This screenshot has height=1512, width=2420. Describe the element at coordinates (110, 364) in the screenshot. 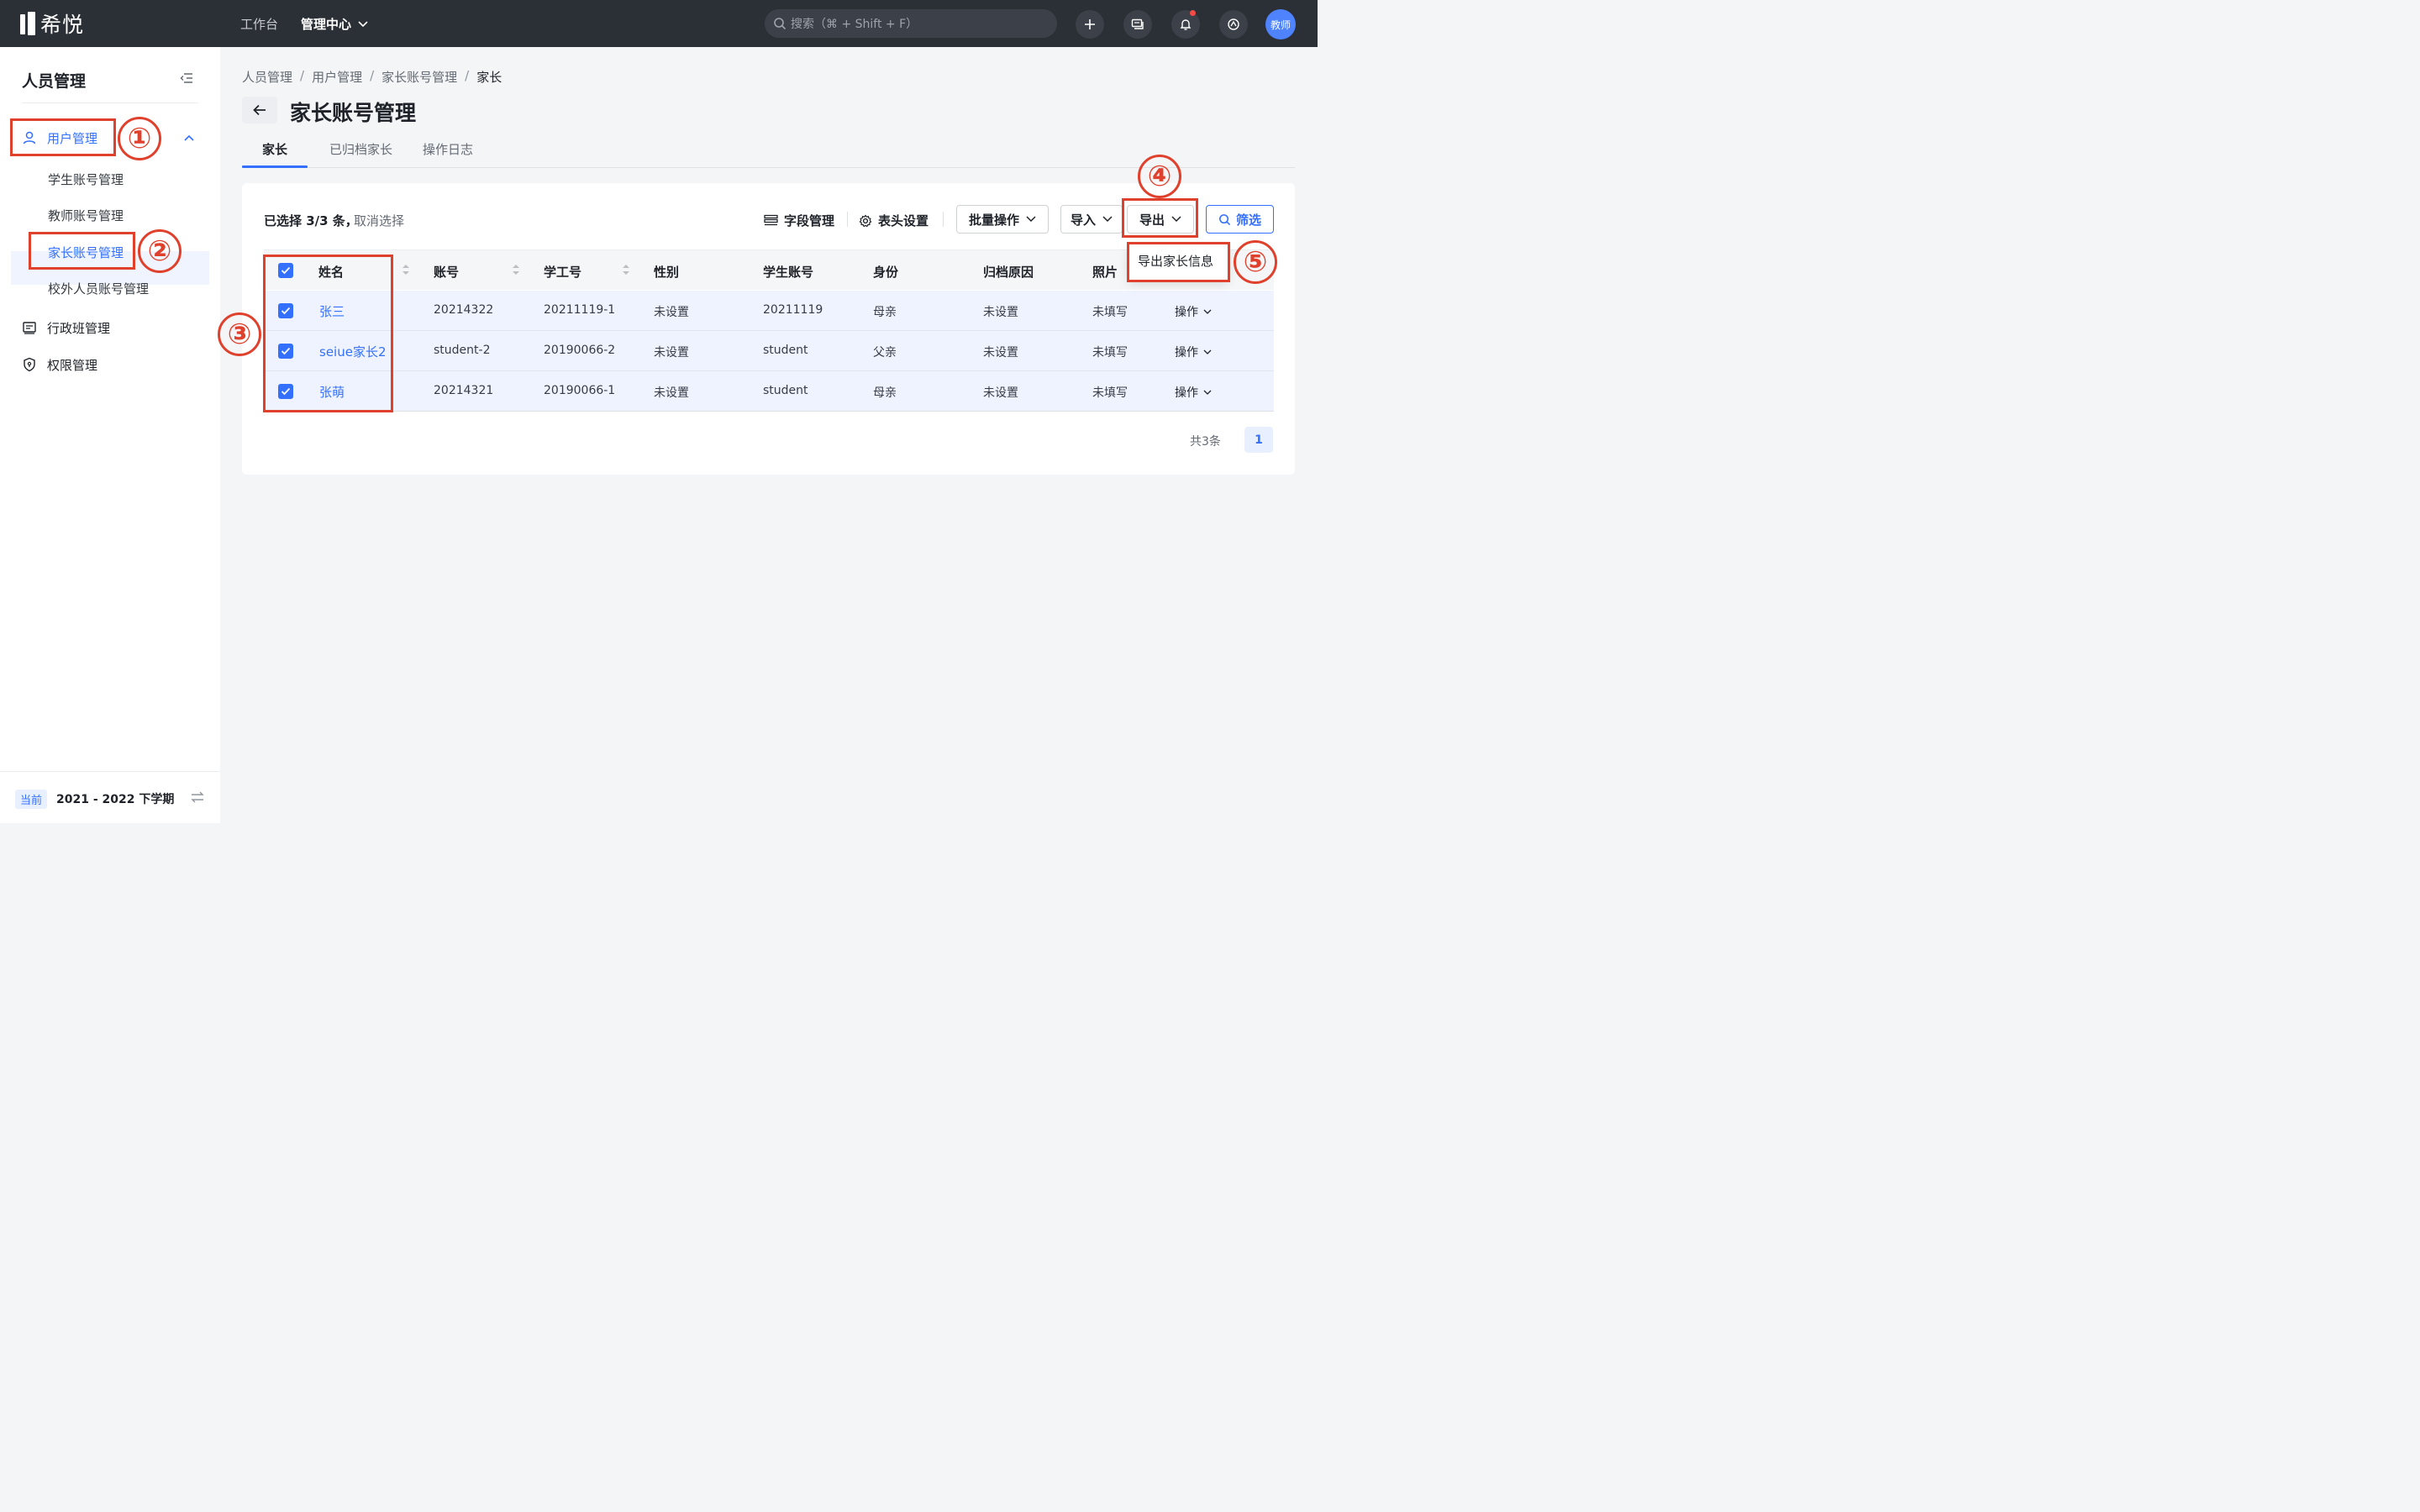

I see `sidebar-item-permissions: 权限管理` at that location.